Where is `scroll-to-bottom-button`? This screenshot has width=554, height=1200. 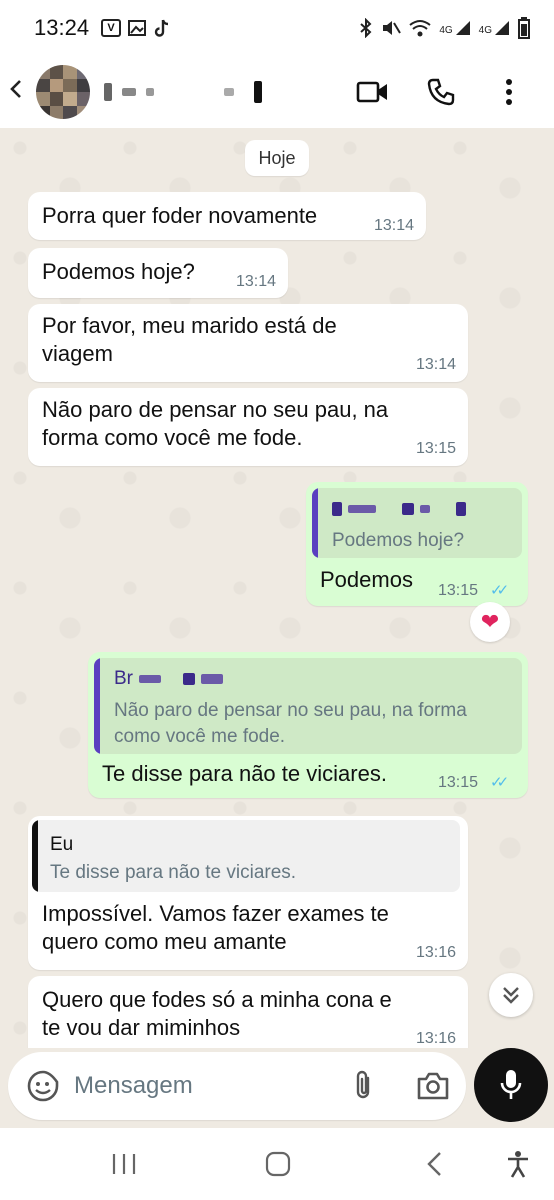 scroll-to-bottom-button is located at coordinates (511, 995).